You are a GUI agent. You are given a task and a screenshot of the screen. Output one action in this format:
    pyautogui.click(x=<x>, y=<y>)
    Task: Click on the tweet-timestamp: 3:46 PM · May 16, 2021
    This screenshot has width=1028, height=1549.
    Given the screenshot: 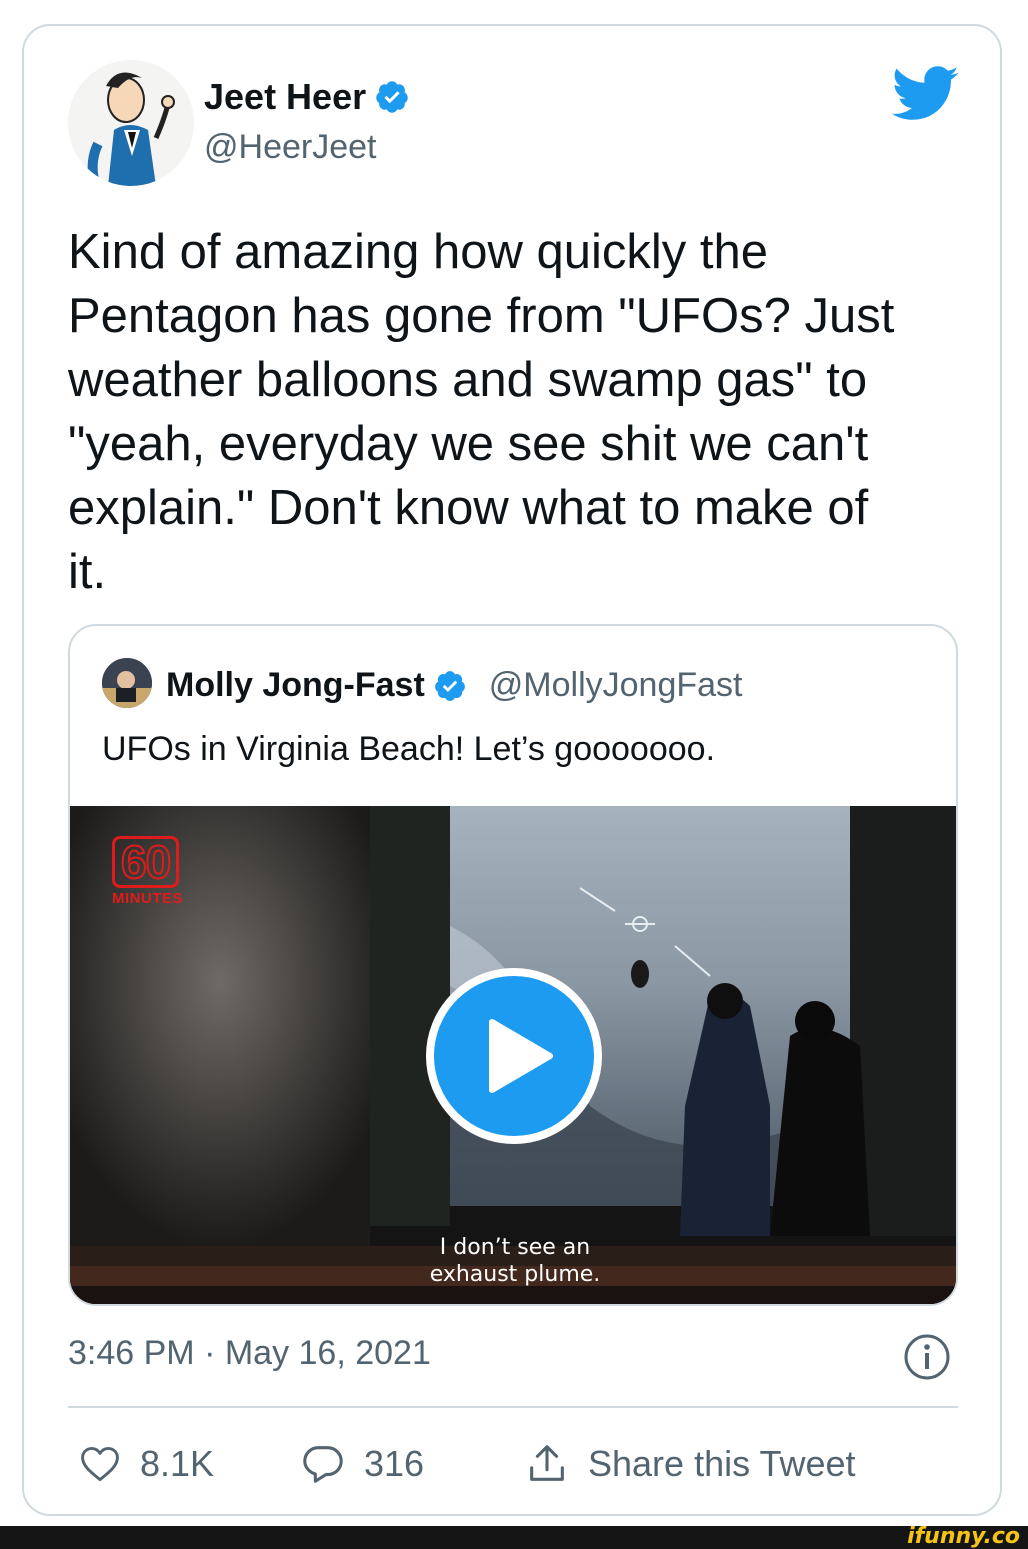 What is the action you would take?
    pyautogui.click(x=249, y=1353)
    